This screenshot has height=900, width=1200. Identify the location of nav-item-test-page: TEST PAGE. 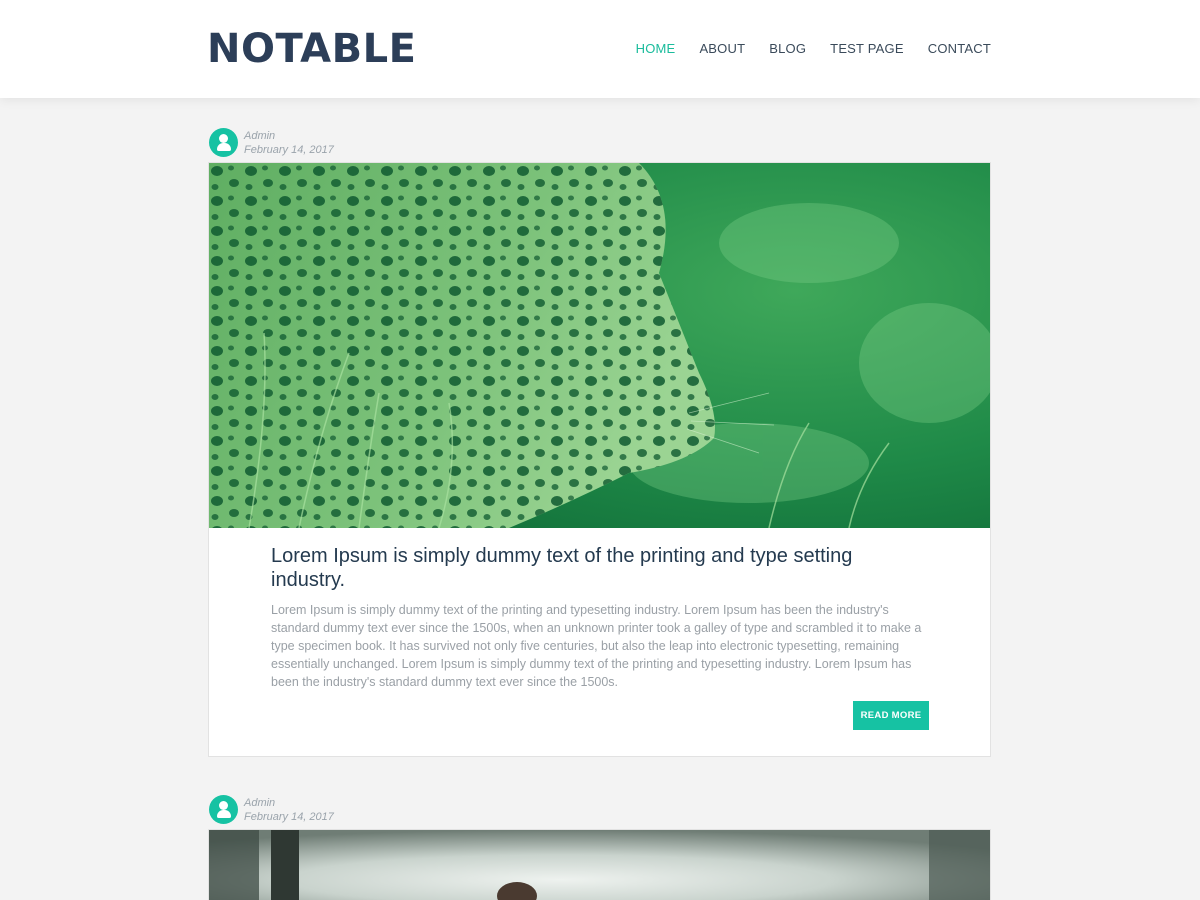
(867, 49).